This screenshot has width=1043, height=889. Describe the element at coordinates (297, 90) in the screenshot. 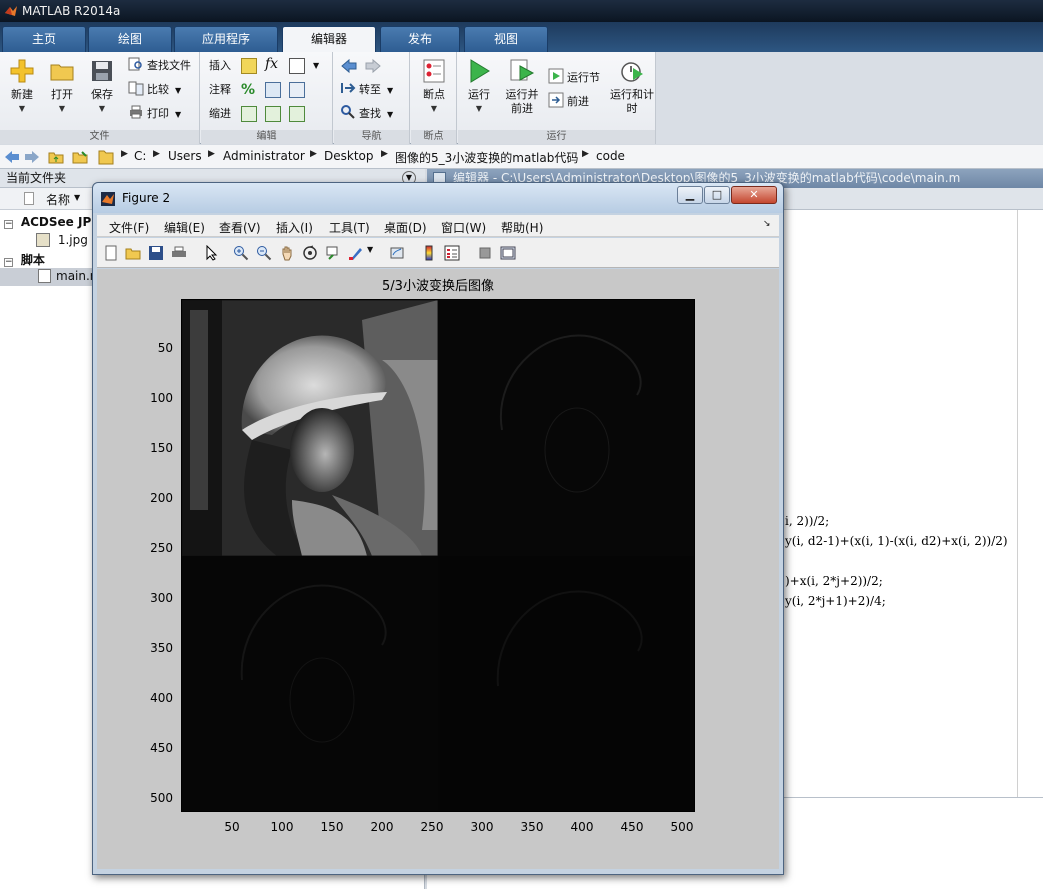

I see `wrap-comment-icon` at that location.